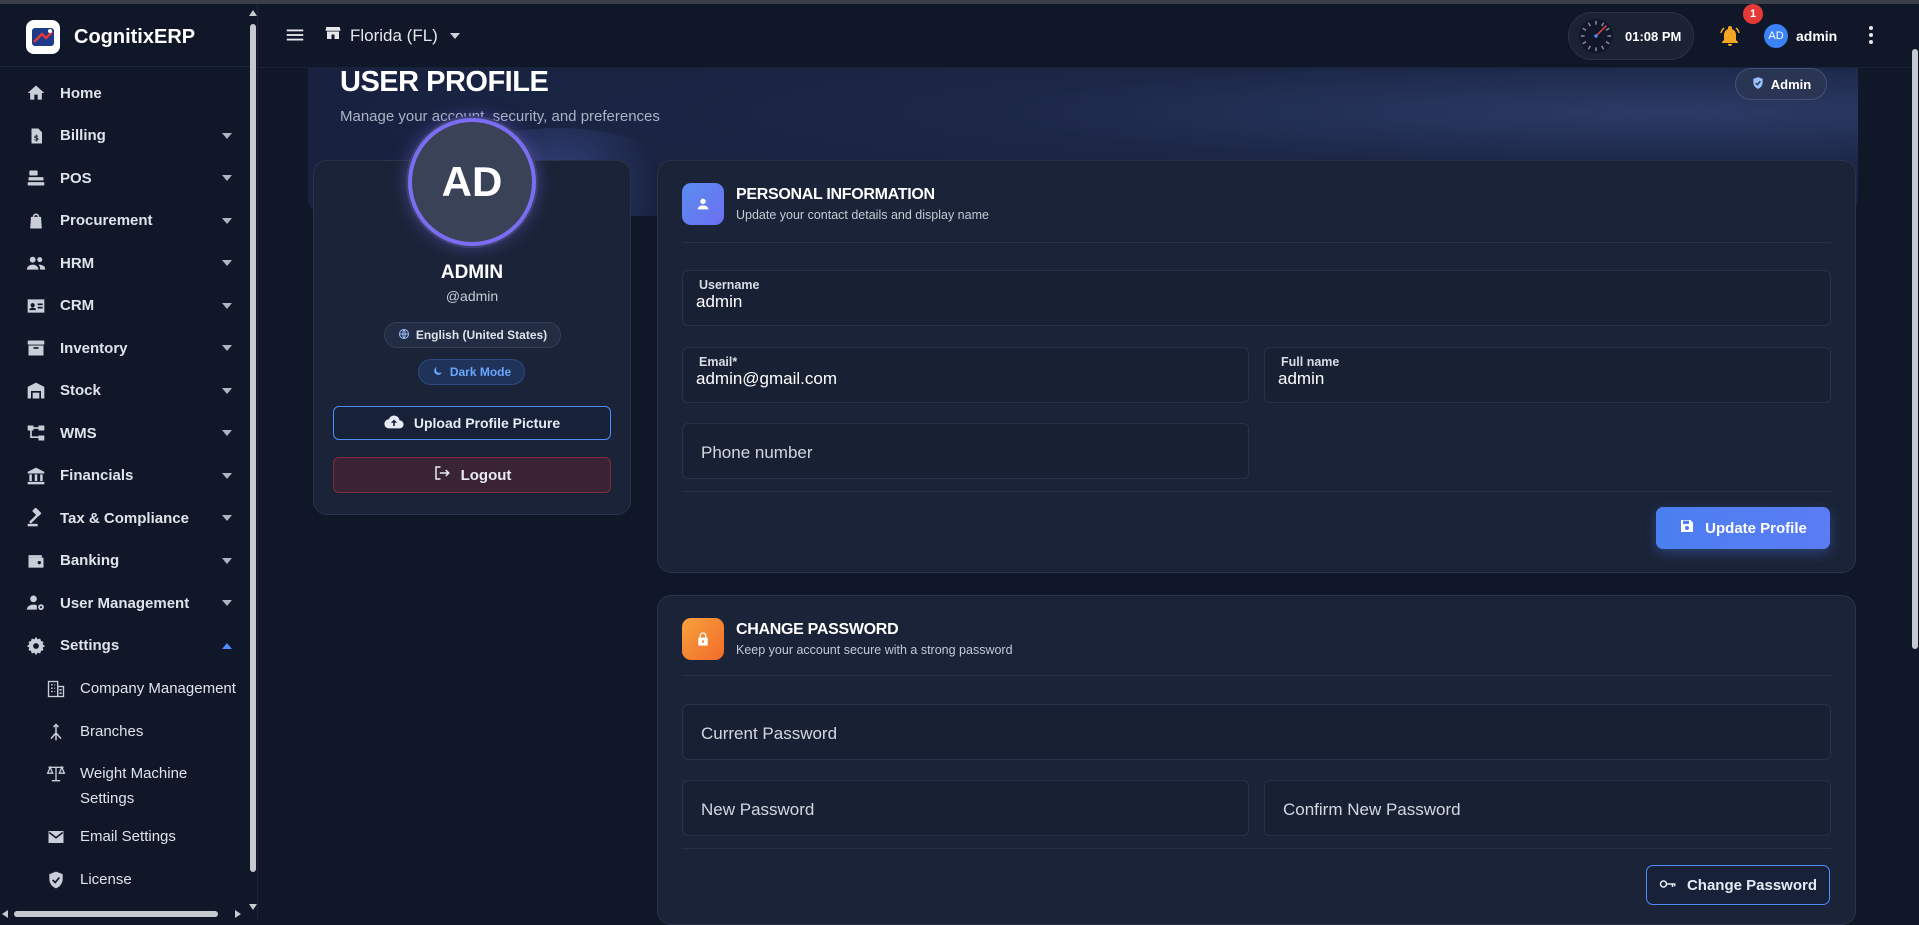  I want to click on cash-register-icon, so click(36, 178).